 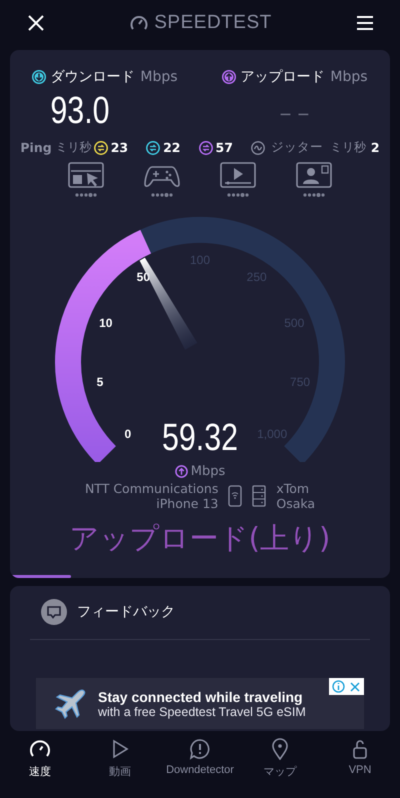 What do you see at coordinates (235, 496) in the screenshot?
I see `phone-wifi-icon` at bounding box center [235, 496].